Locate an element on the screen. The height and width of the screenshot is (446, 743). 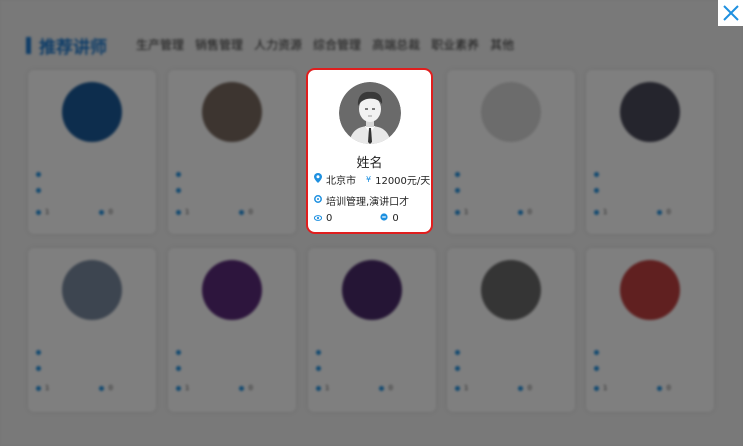
lecturer-name: 姓名 is located at coordinates (369, 163).